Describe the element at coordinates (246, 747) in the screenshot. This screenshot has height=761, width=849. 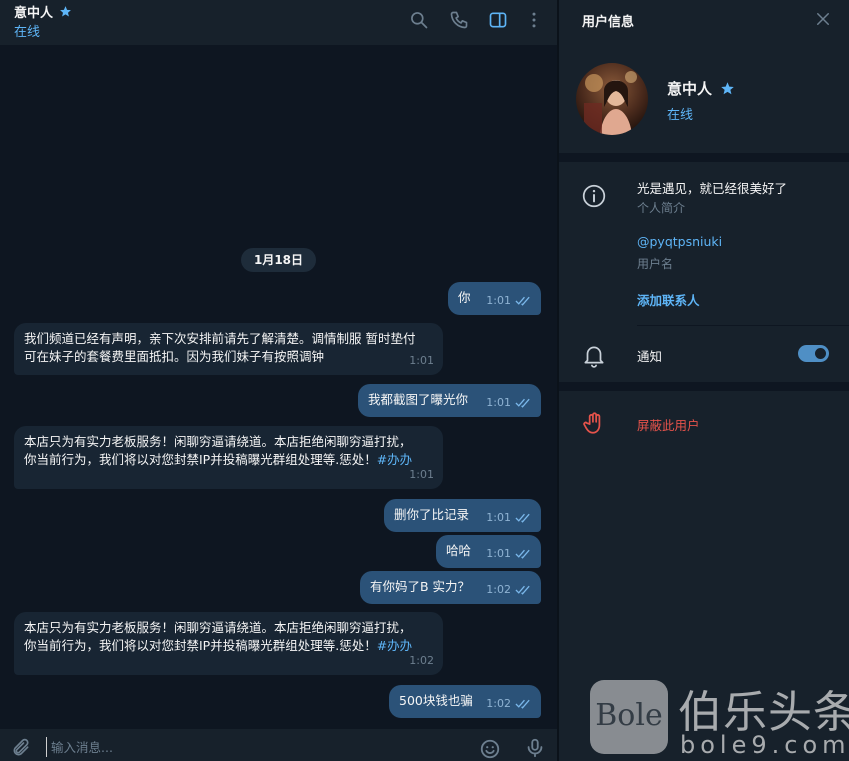
I see `message-input` at that location.